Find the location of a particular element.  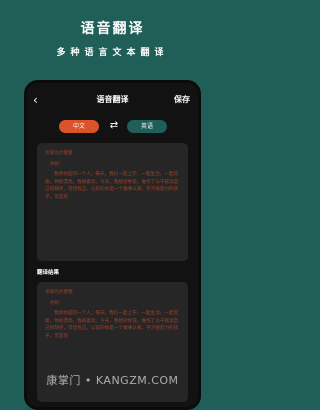

nav-bar: ‹ 语音翻译 保存 is located at coordinates (112, 100).